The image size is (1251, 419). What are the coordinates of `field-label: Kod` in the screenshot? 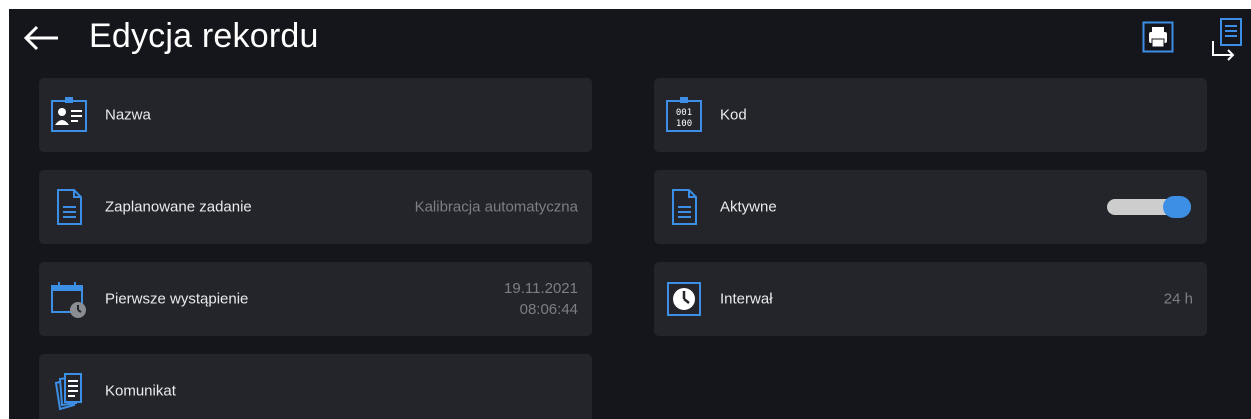 It's located at (733, 115).